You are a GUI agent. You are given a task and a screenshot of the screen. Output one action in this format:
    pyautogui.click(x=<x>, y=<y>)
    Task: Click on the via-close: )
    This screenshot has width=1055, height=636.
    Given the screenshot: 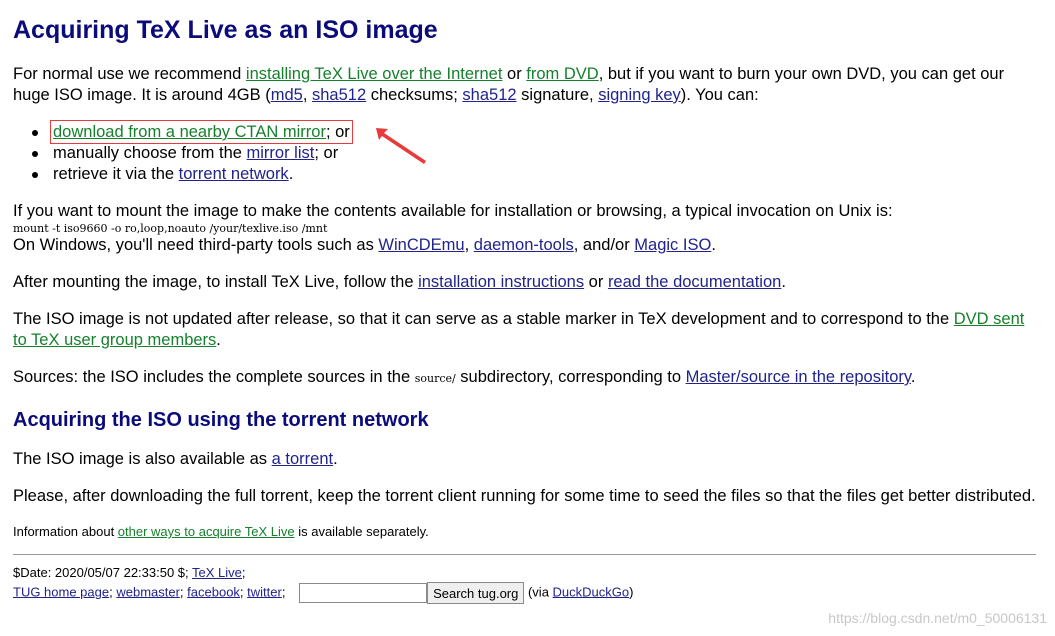 What is the action you would take?
    pyautogui.click(x=631, y=592)
    